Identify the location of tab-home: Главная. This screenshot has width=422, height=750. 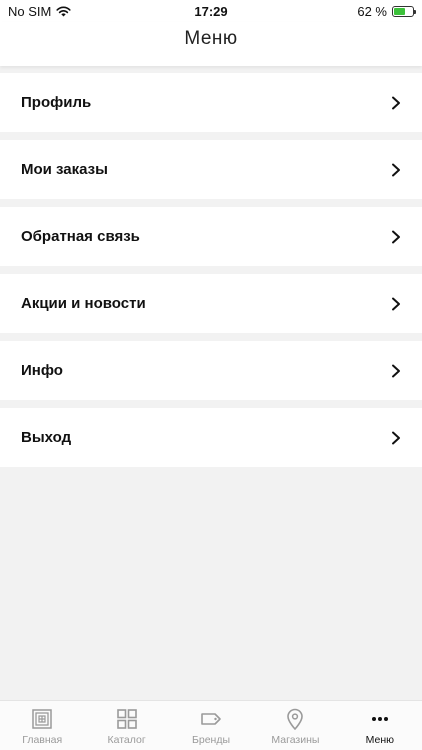
(42, 725).